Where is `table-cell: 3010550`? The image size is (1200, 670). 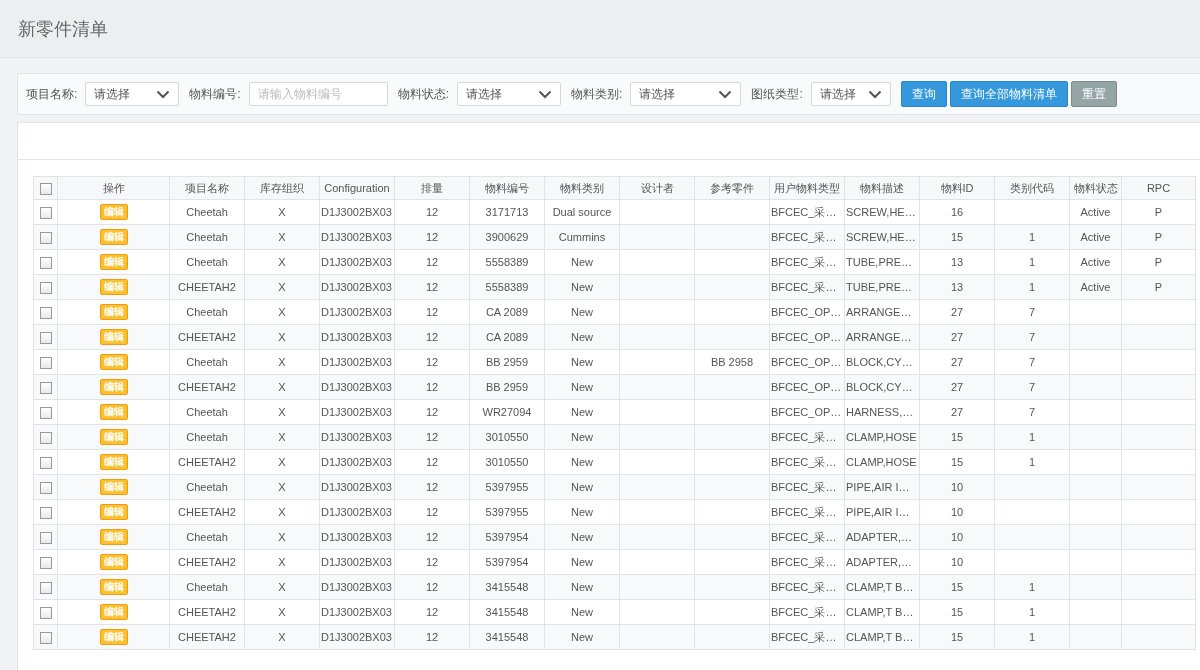 table-cell: 3010550 is located at coordinates (507, 437).